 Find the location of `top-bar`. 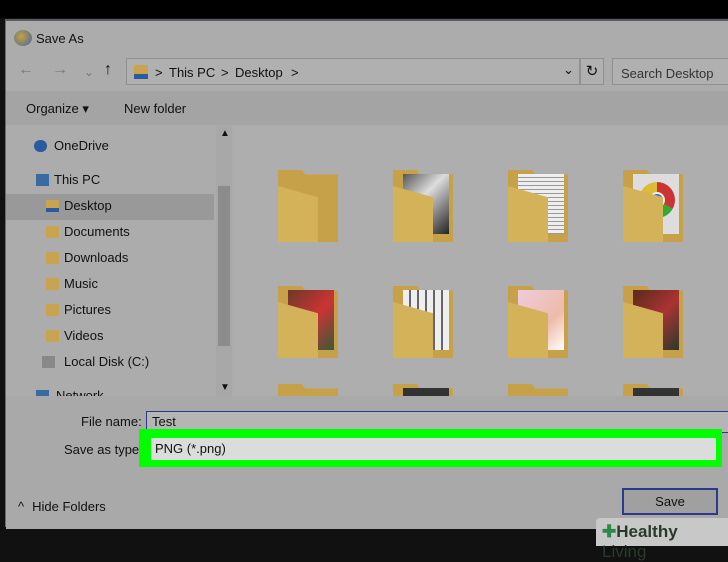

top-bar is located at coordinates (364, 9).